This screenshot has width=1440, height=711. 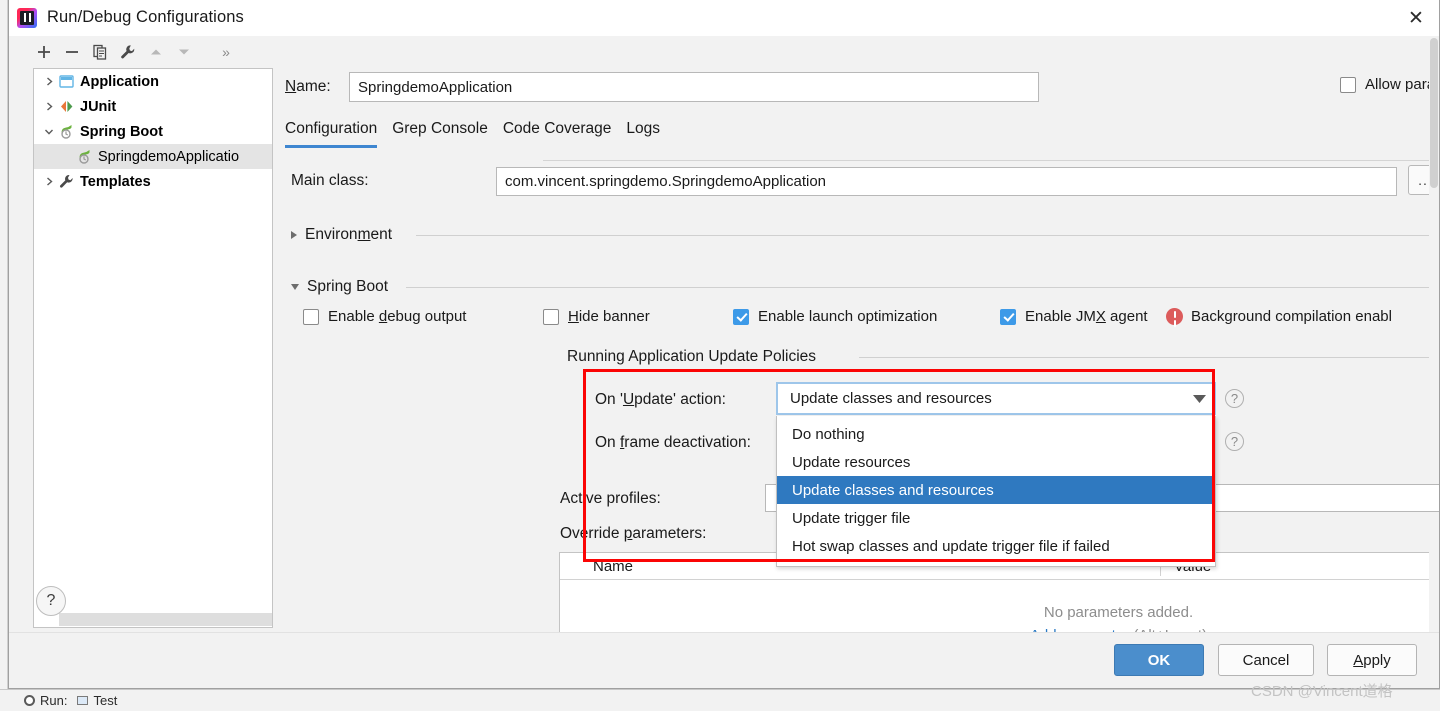 What do you see at coordinates (156, 52) in the screenshot?
I see `arrow-up-icon` at bounding box center [156, 52].